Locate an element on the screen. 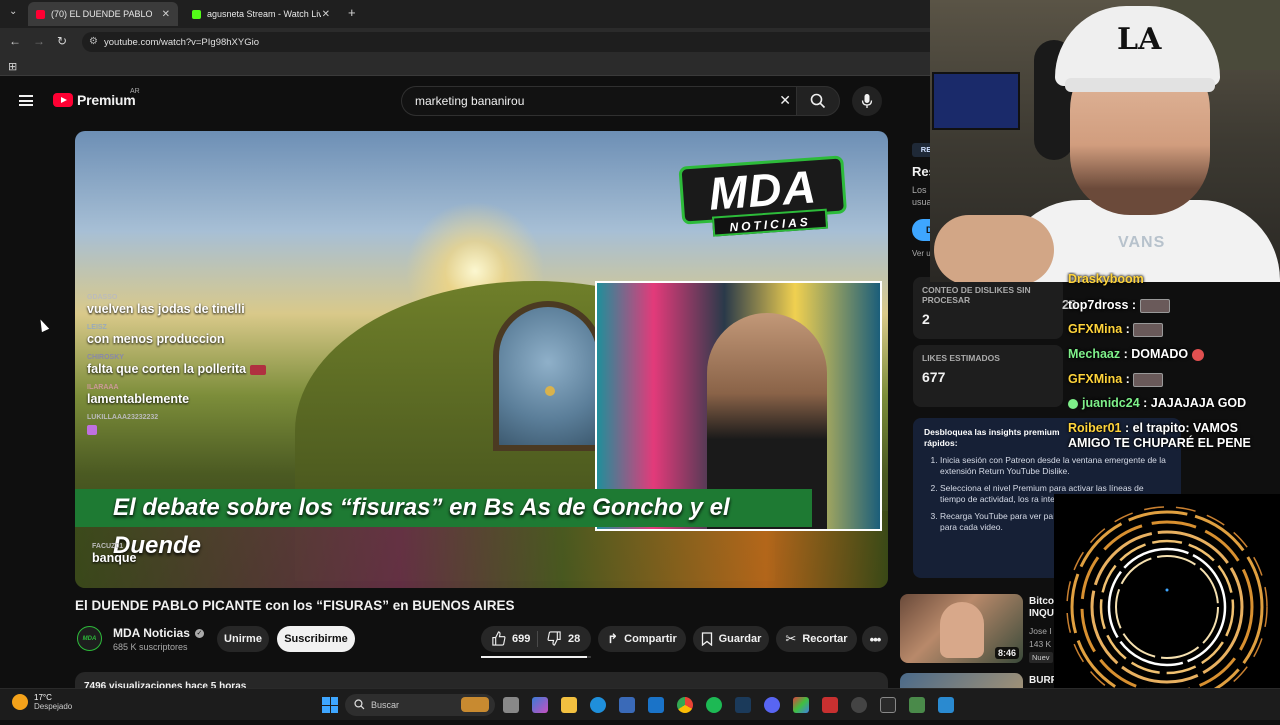 This screenshot has width=1280, height=725. copilot-icon is located at coordinates (540, 705).